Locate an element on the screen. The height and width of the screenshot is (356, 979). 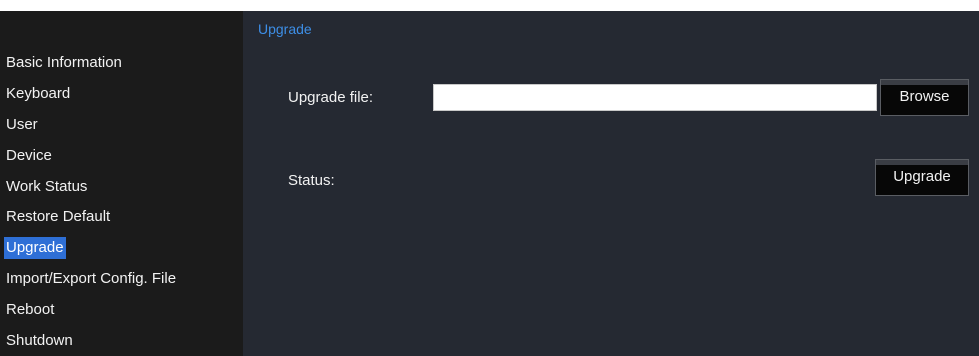
page-title: Upgrade is located at coordinates (285, 29).